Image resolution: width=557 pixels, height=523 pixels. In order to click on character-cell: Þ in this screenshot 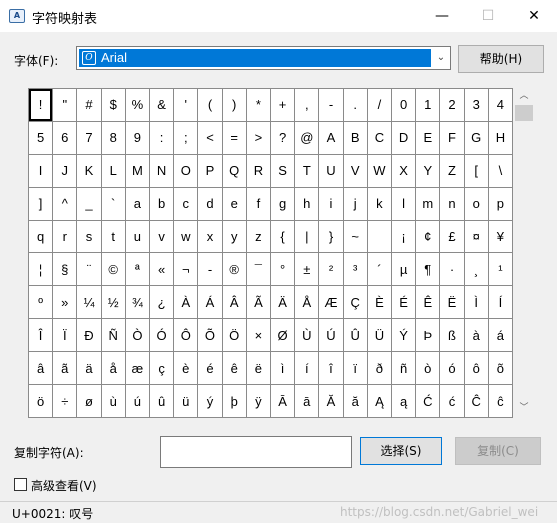, I will do `click(428, 335)`.